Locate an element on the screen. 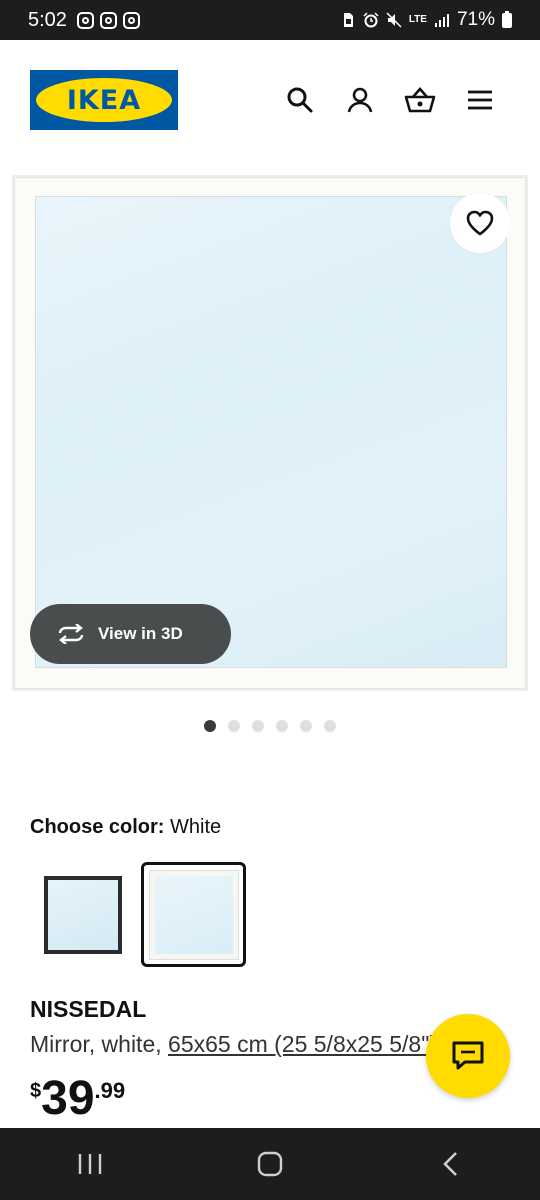 This screenshot has height=1200, width=540. ikea-logo: IKEA is located at coordinates (104, 100).